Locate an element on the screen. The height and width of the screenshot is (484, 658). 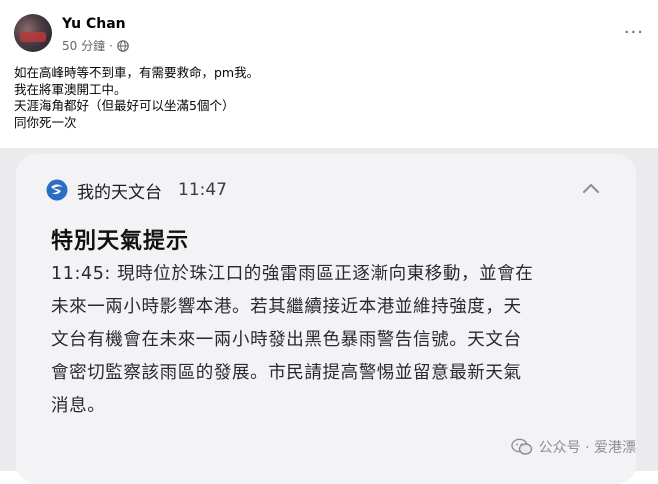
hko-logo-icon is located at coordinates (57, 190).